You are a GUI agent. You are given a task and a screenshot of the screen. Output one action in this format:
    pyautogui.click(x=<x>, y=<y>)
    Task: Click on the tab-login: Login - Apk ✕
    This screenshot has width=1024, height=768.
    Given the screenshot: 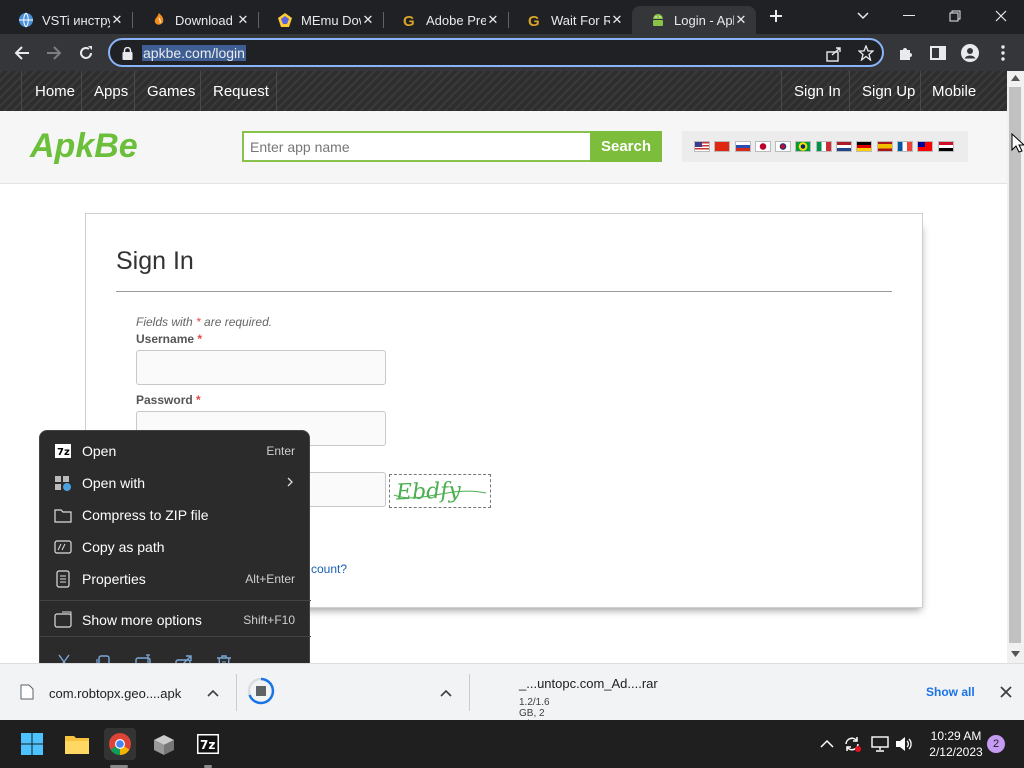 What is the action you would take?
    pyautogui.click(x=694, y=20)
    